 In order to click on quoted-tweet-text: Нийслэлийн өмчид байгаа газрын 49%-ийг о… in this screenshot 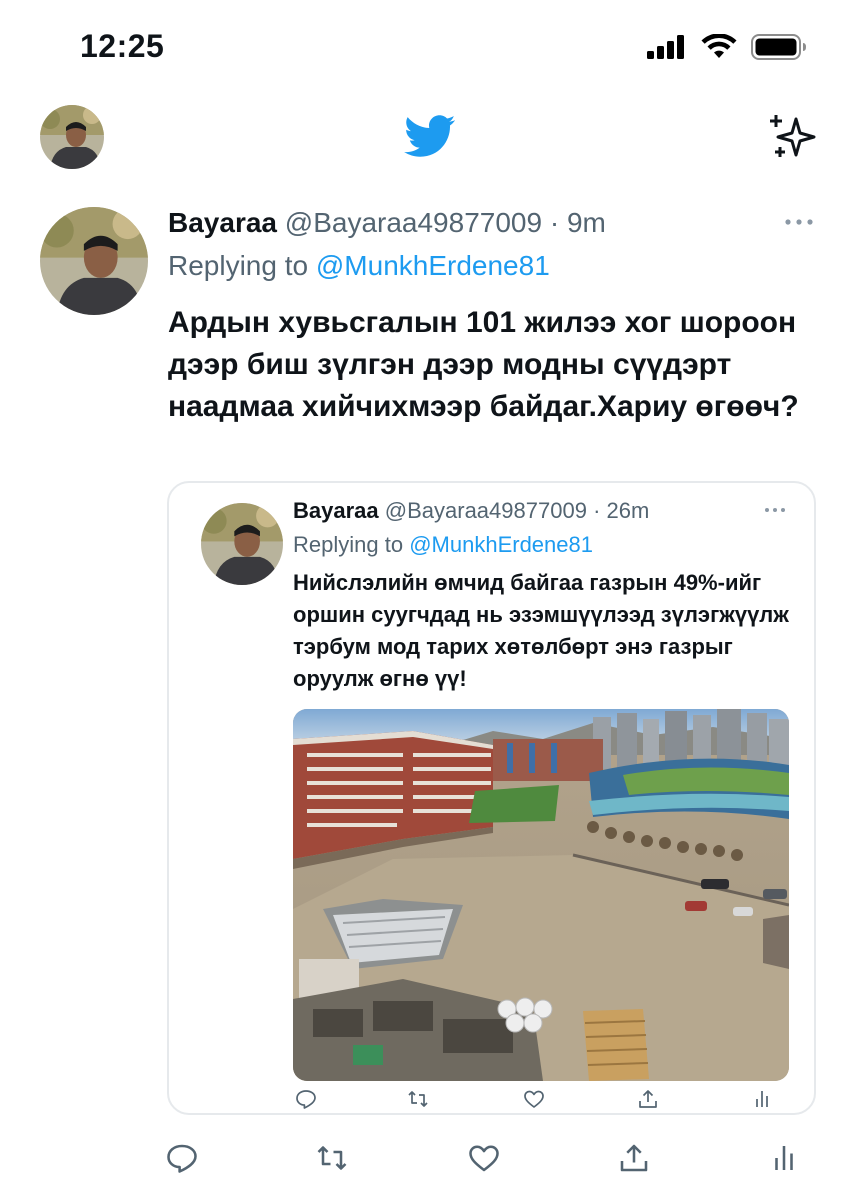, I will do `click(541, 630)`.